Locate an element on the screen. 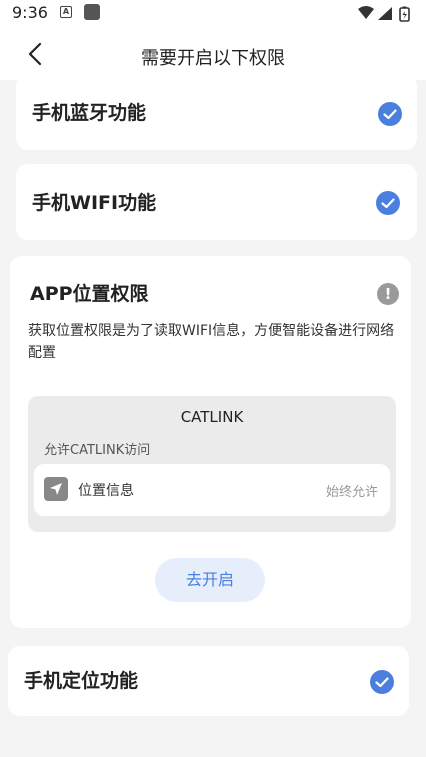 Image resolution: width=426 pixels, height=757 pixels. bluetooth-title: 手机蓝牙功能 is located at coordinates (89, 113).